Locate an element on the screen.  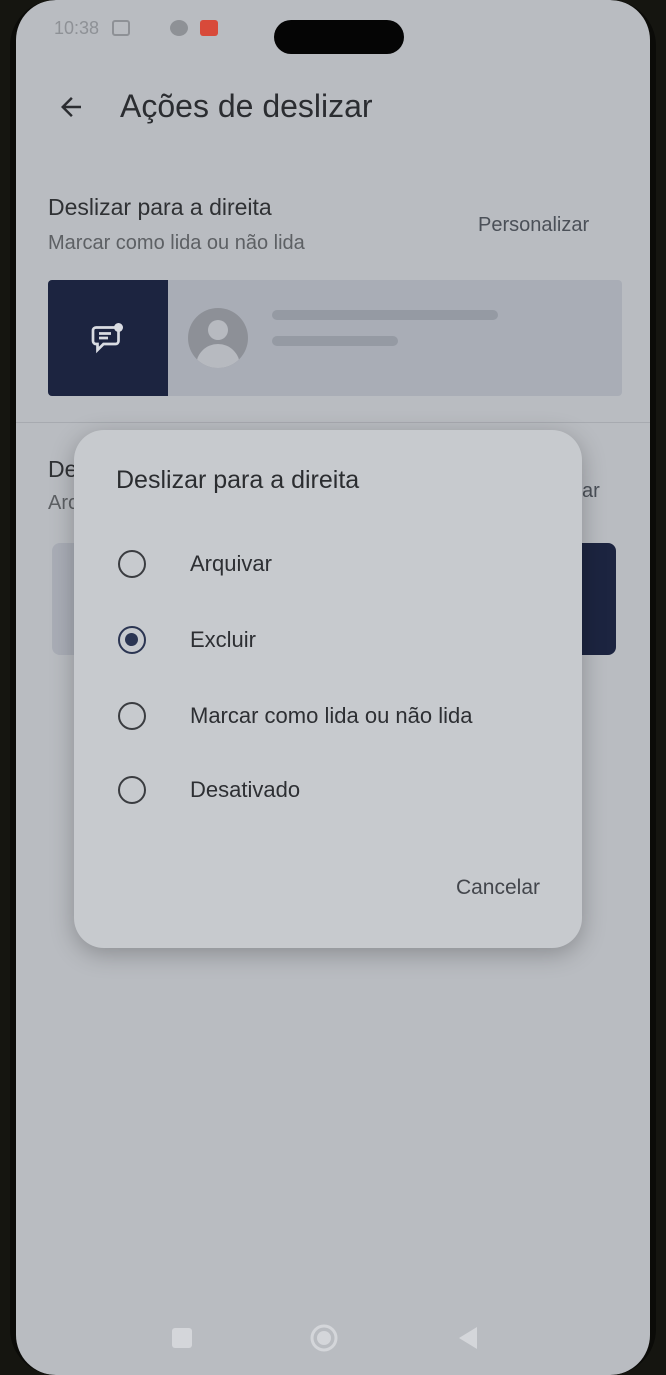
avatar is located at coordinates (218, 338).